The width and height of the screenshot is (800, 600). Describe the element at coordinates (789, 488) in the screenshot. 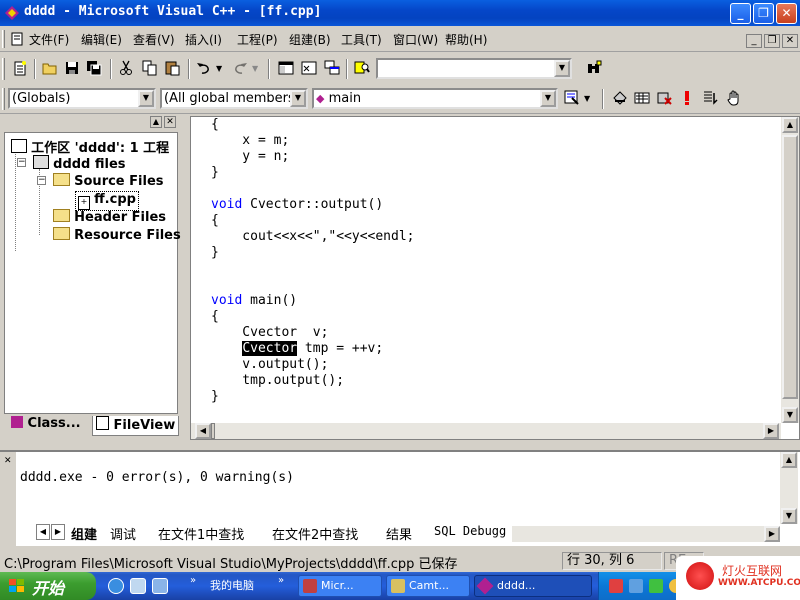

I see `output-vertical-scrollbar: ▲ ▼` at that location.